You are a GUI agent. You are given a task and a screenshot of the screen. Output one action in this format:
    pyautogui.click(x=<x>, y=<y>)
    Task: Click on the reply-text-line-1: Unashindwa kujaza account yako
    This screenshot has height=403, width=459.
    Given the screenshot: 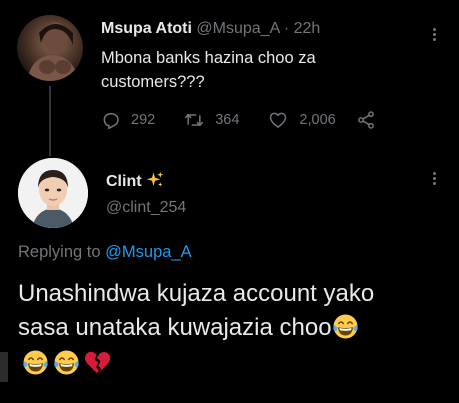 What is the action you would take?
    pyautogui.click(x=196, y=293)
    